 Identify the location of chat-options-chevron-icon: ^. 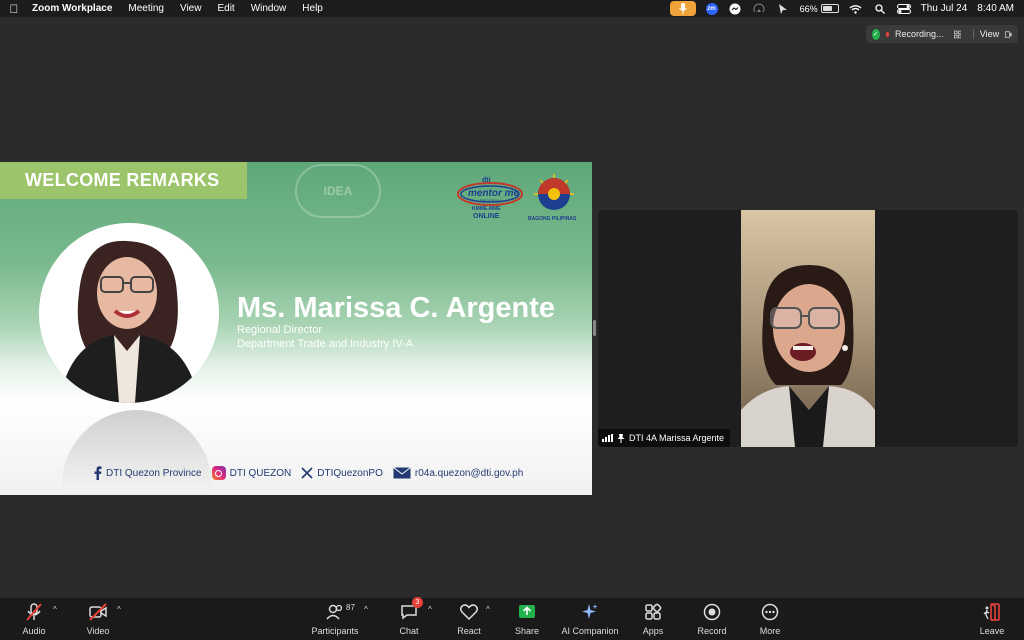
(430, 609).